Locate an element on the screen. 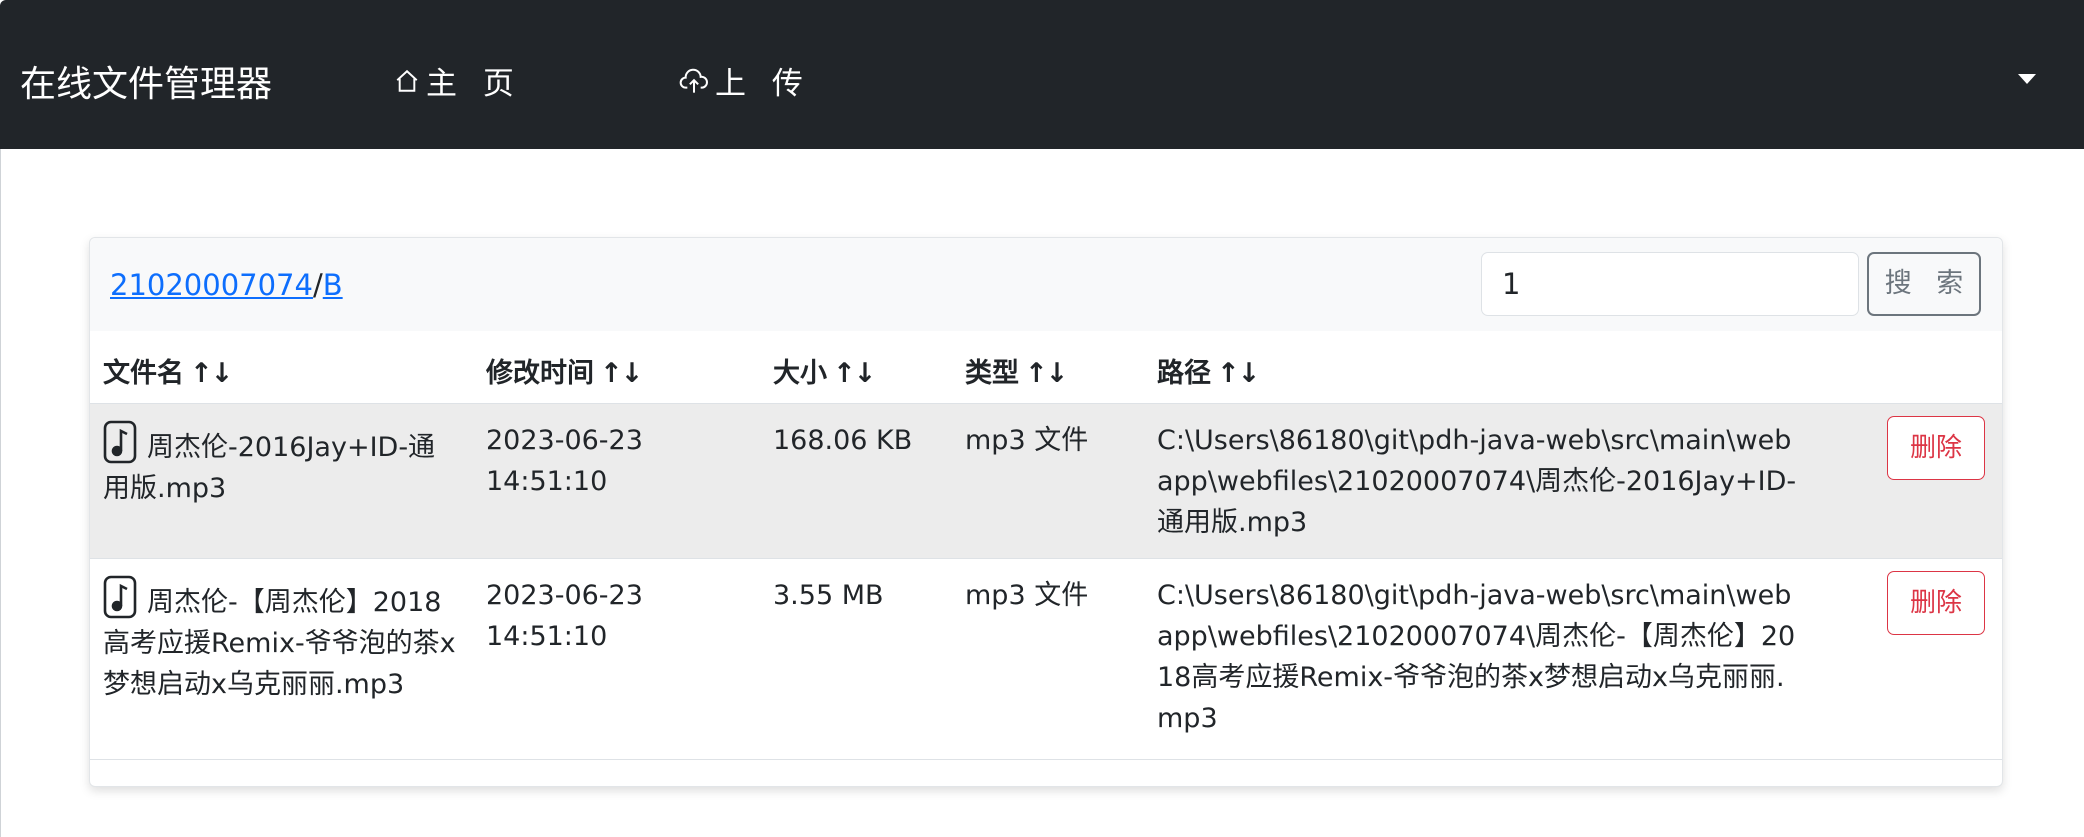 Image resolution: width=2084 pixels, height=837 pixels. table-header: 文件名 ↑↓ 修改时间 ↑↓ 大小 ↑↓ 类型 ↑↓ 路径 ↑↓ is located at coordinates (1046, 367).